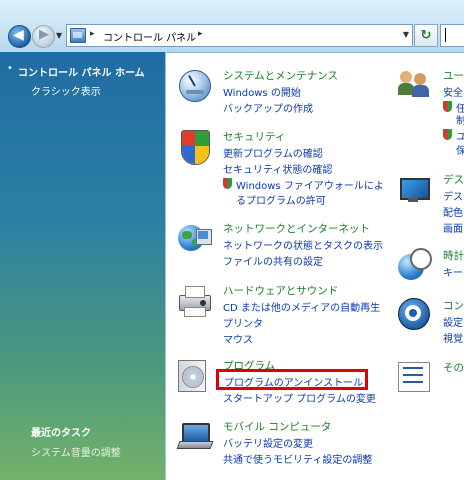 The image size is (464, 480). I want to click on uninstall-highlight-box, so click(292, 379).